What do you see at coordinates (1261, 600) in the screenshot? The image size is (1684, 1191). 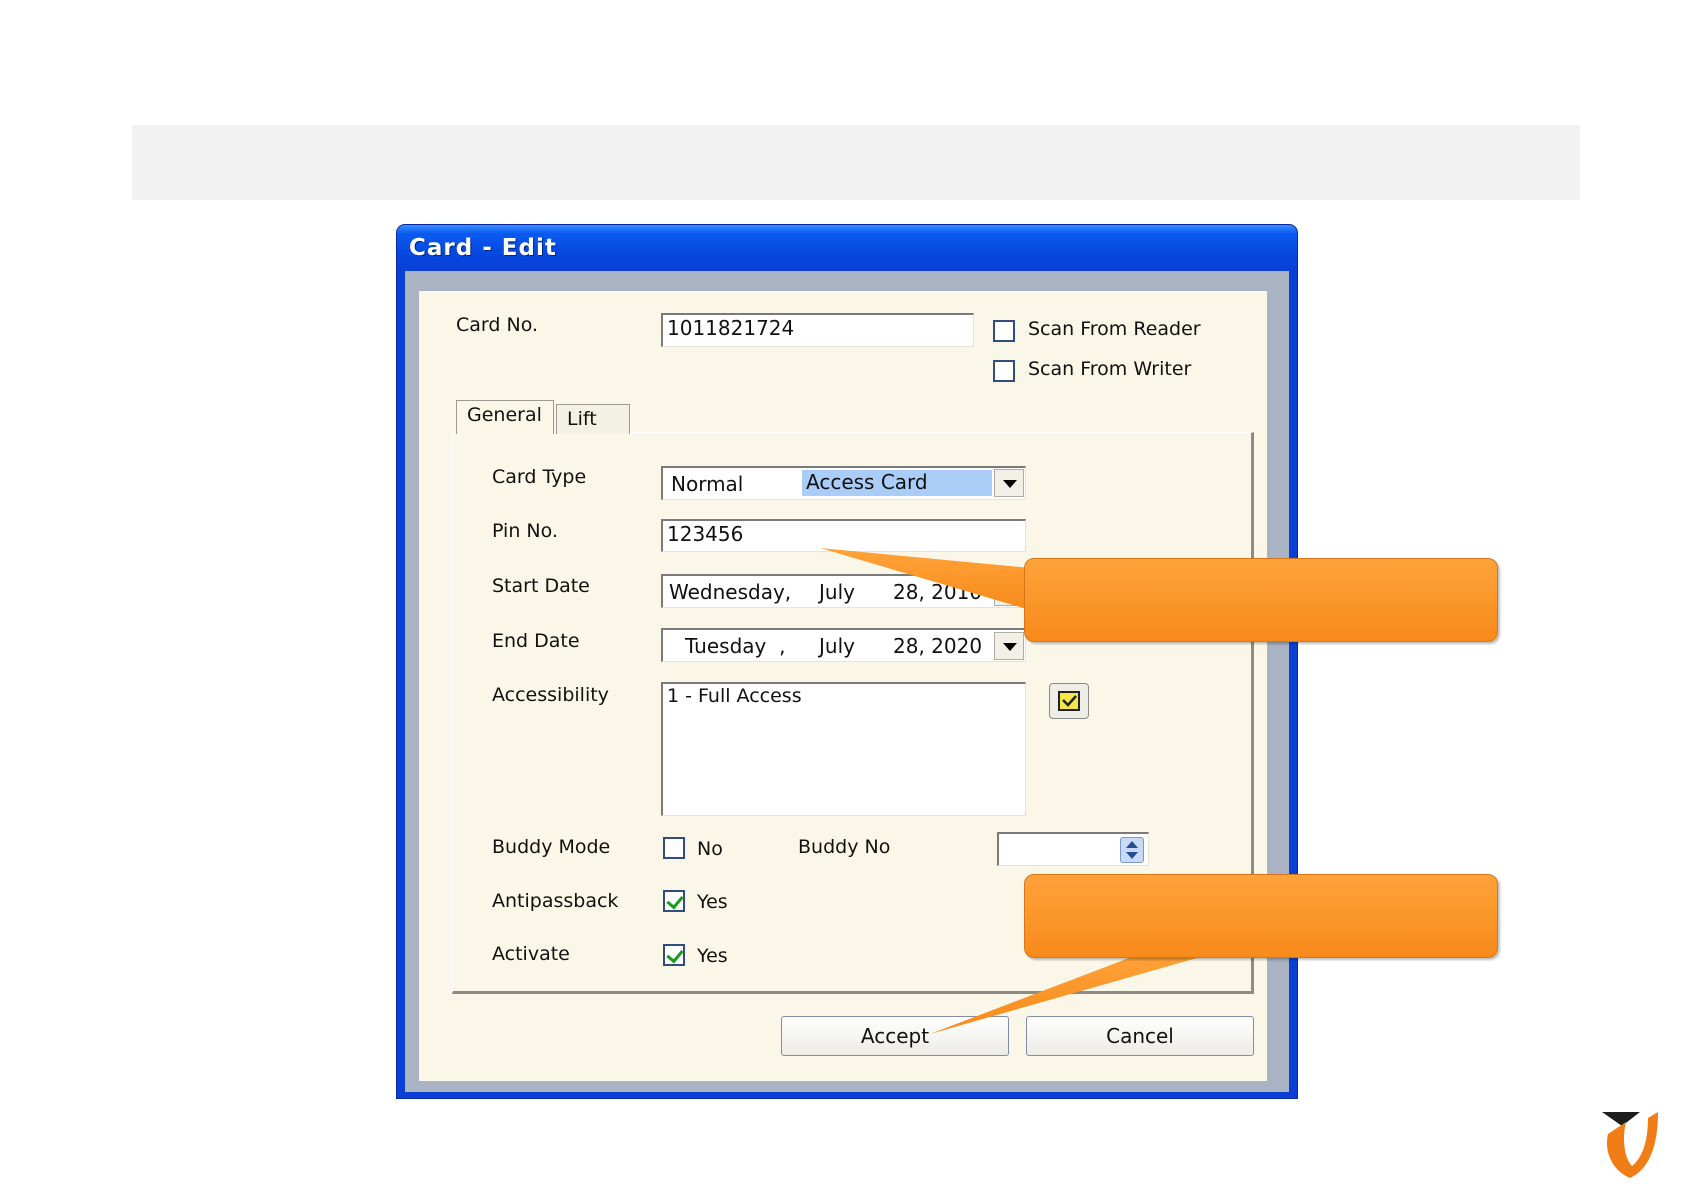 I see `callout-top` at bounding box center [1261, 600].